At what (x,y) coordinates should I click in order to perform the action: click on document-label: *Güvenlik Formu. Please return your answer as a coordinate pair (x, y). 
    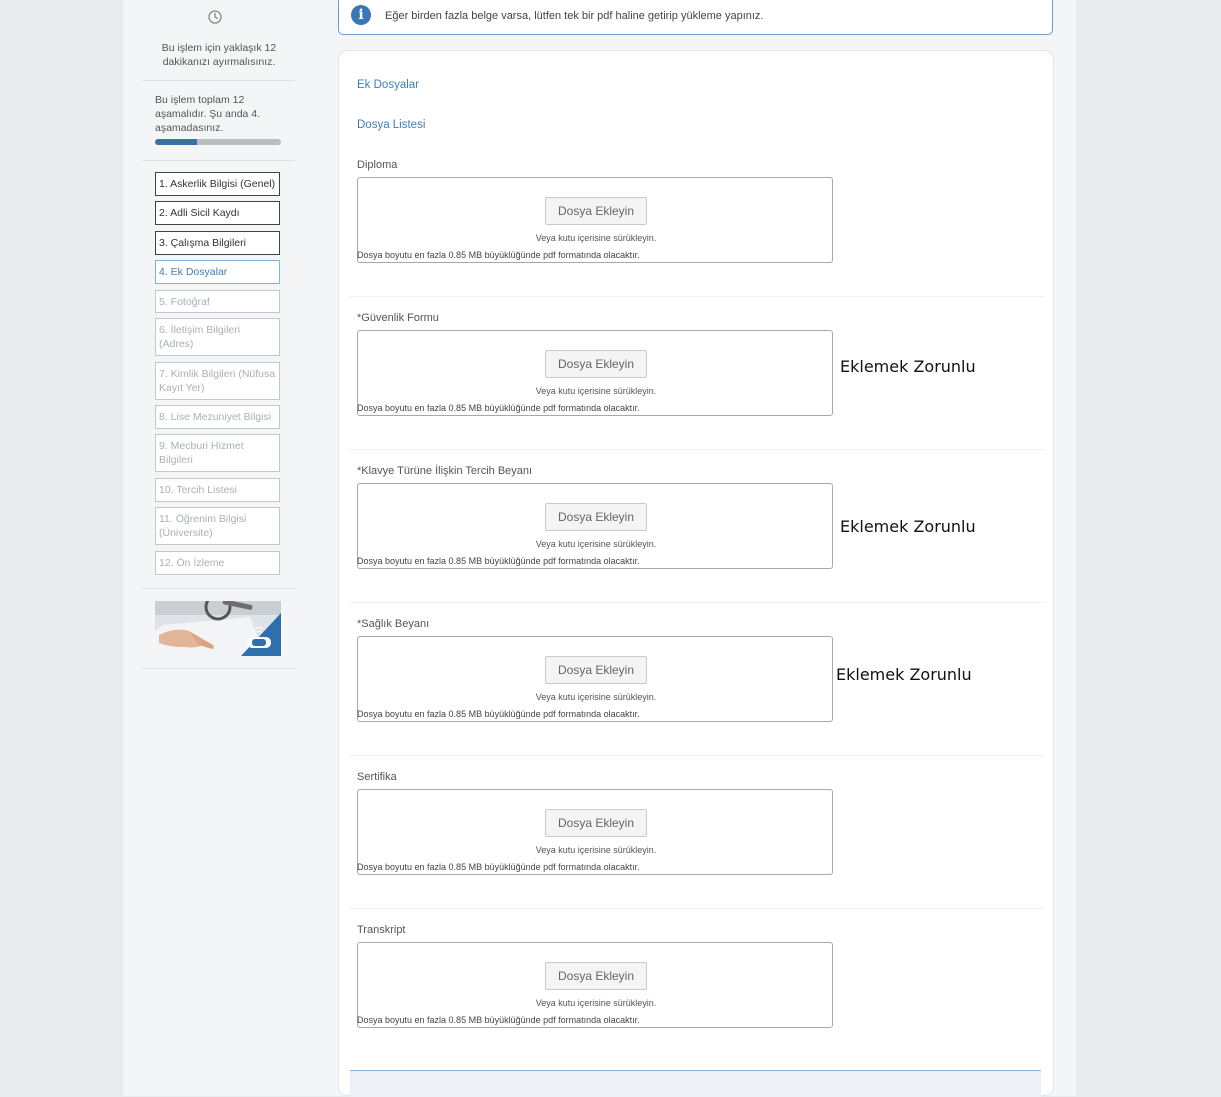
    Looking at the image, I should click on (398, 318).